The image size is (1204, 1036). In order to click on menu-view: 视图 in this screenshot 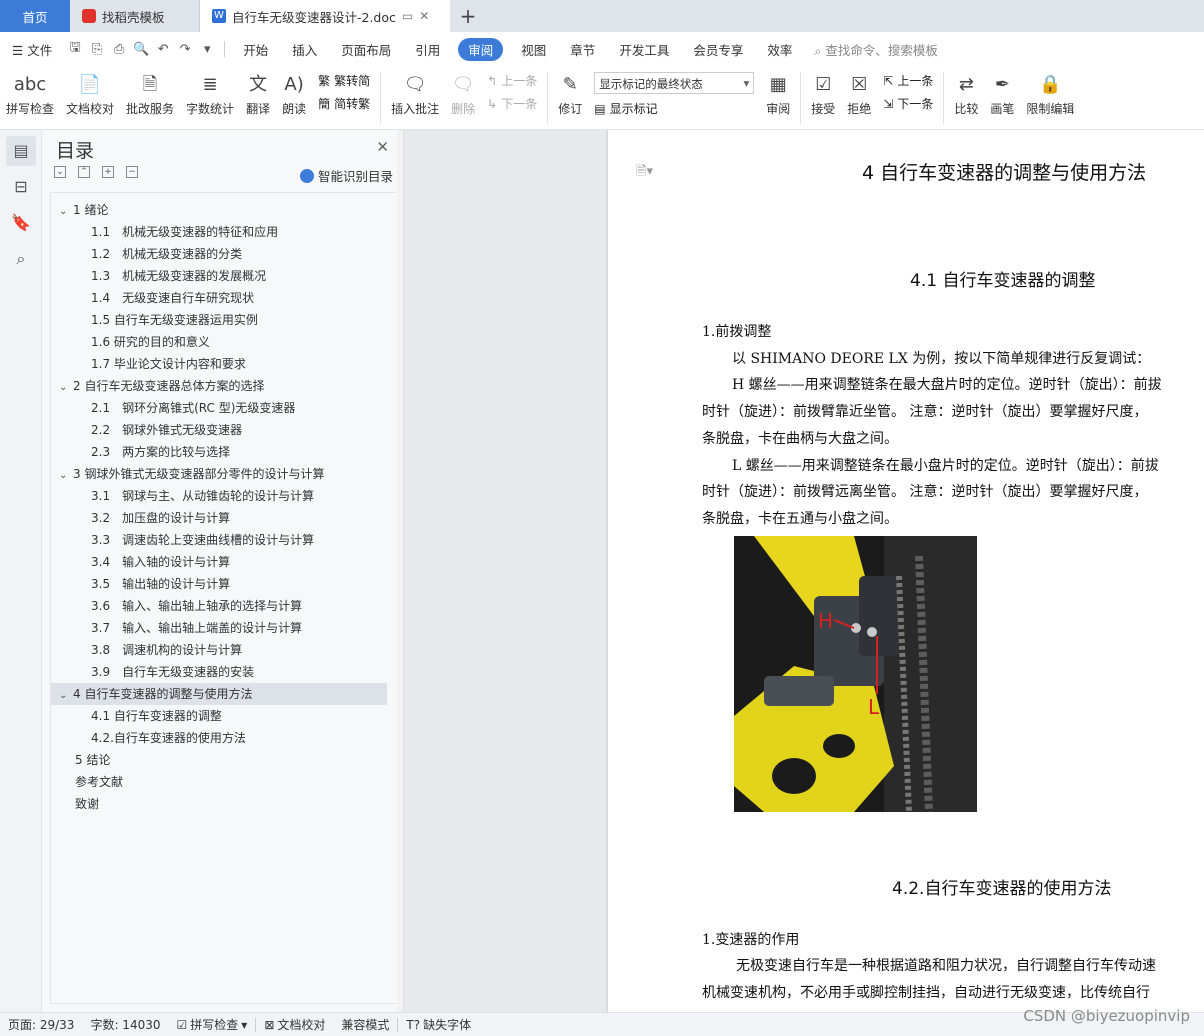, I will do `click(533, 49)`.